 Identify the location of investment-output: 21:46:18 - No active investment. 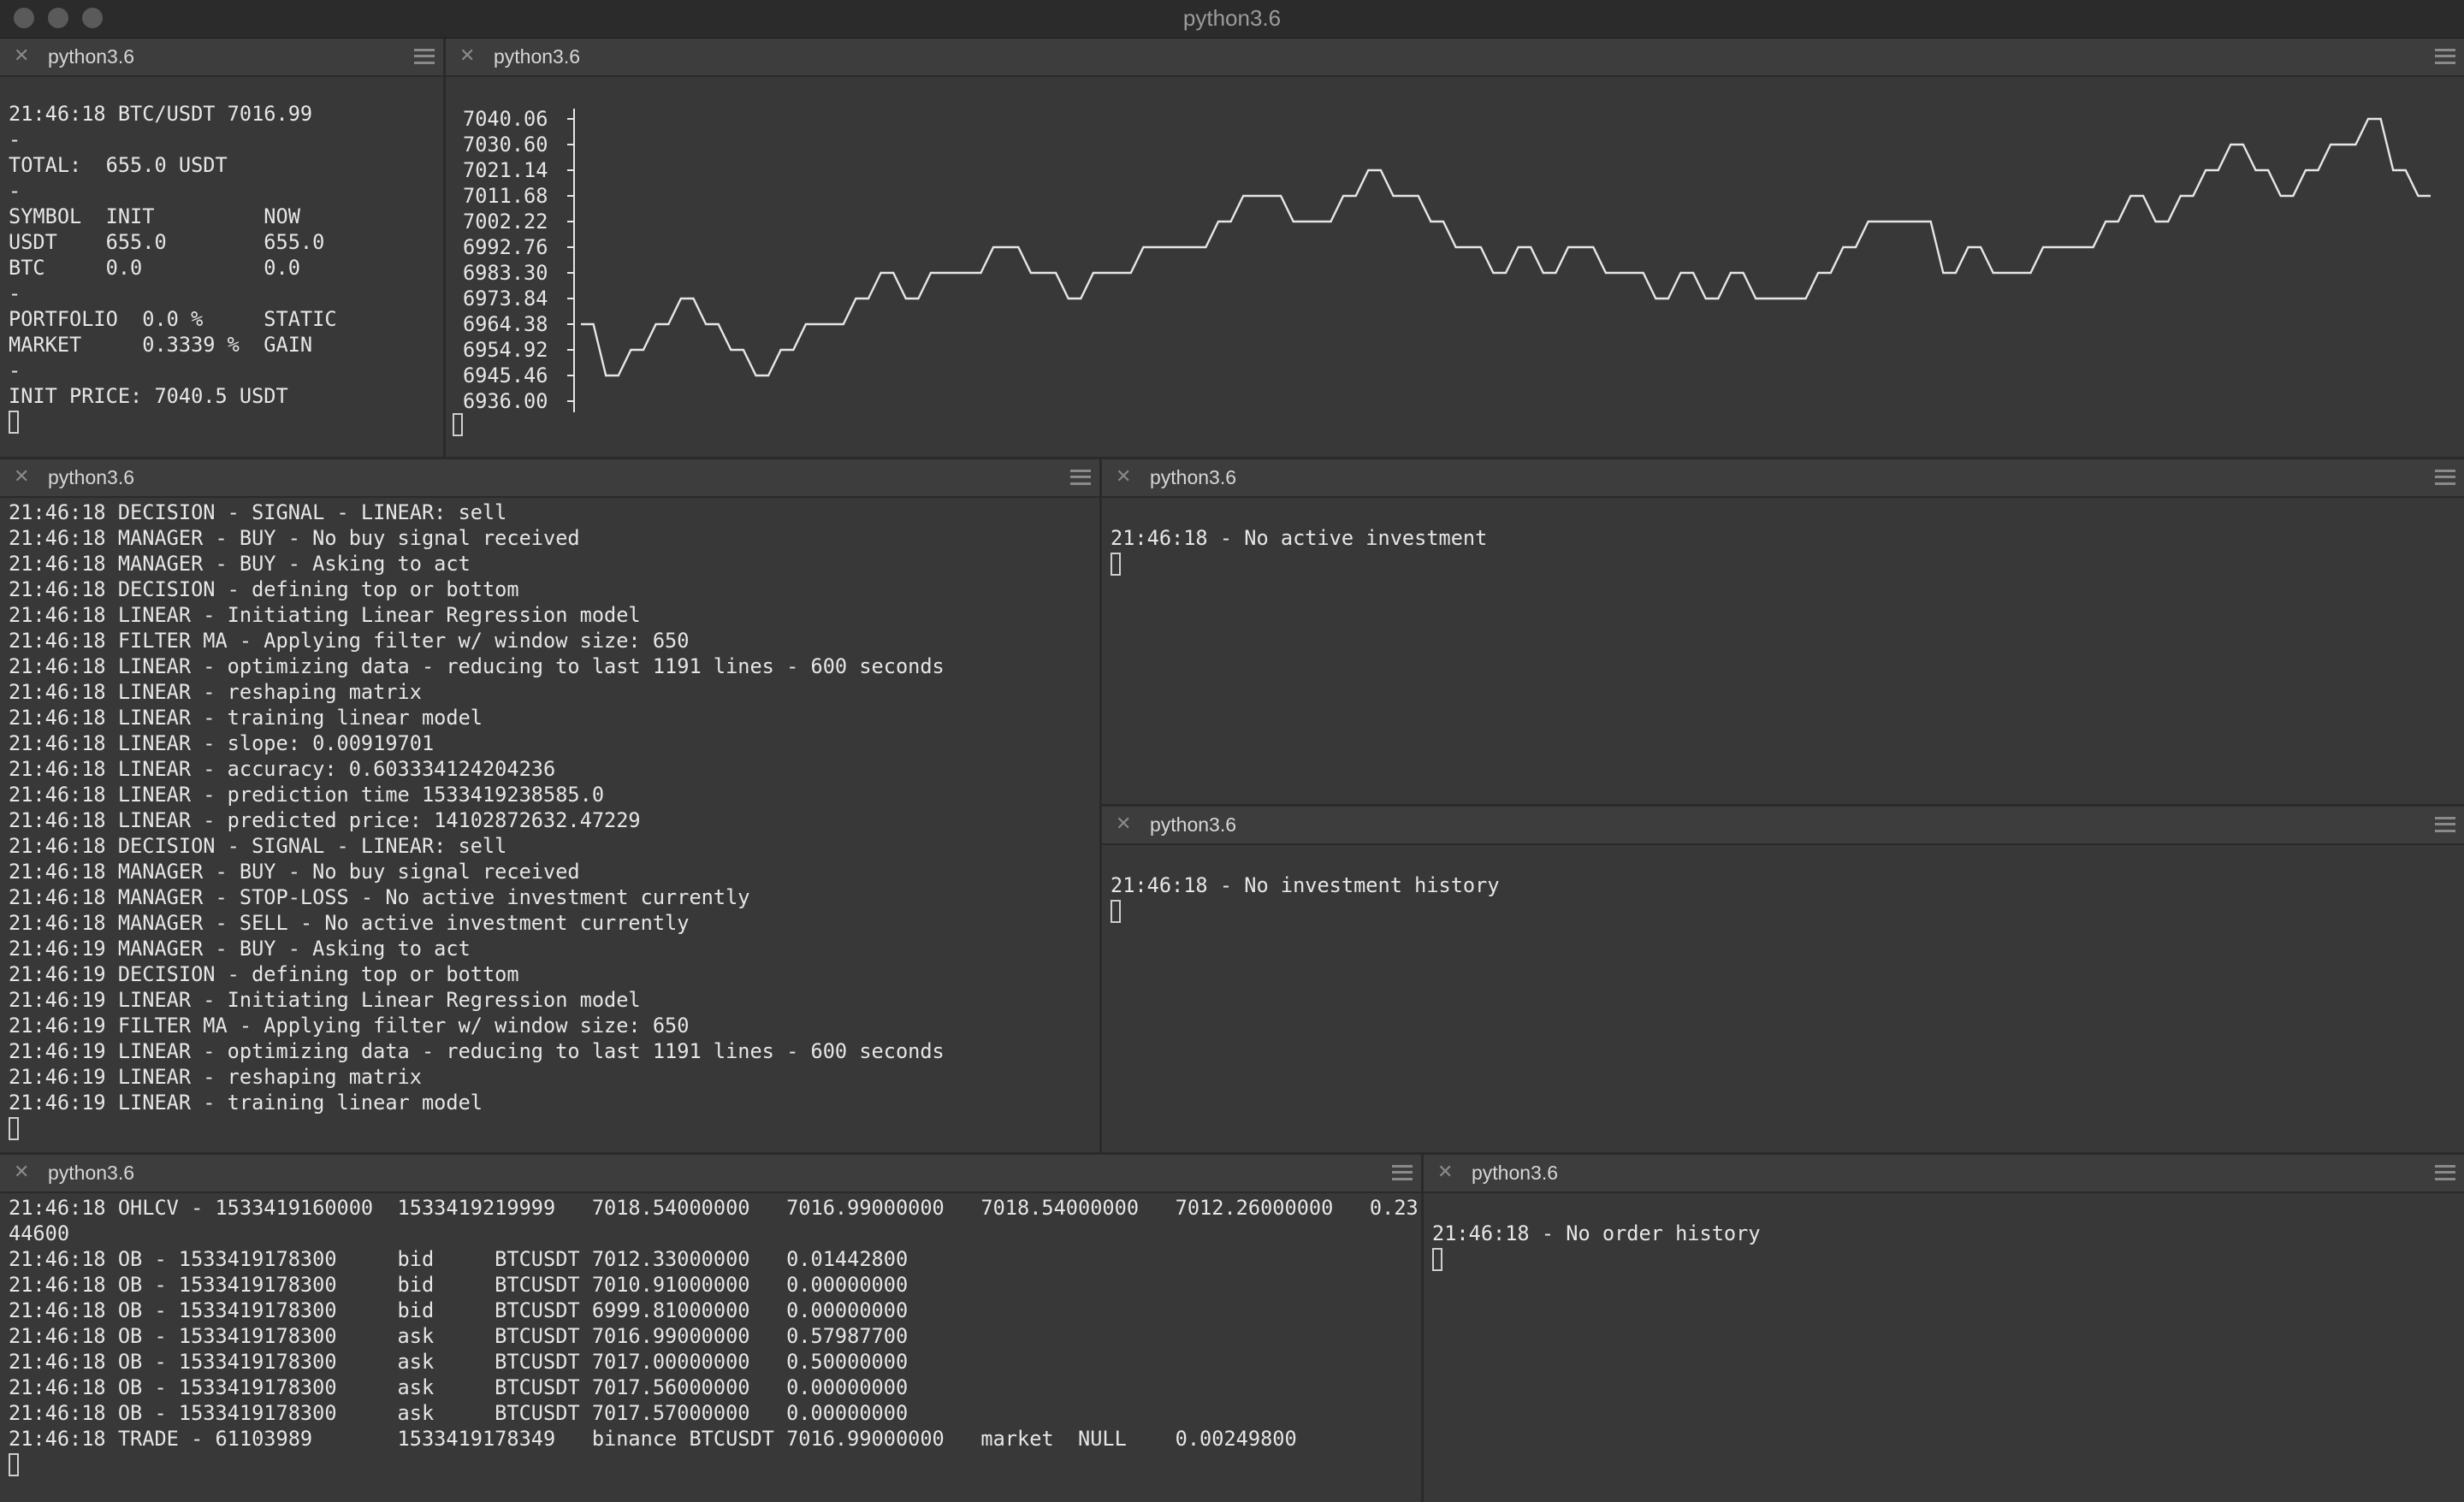
(1786, 652).